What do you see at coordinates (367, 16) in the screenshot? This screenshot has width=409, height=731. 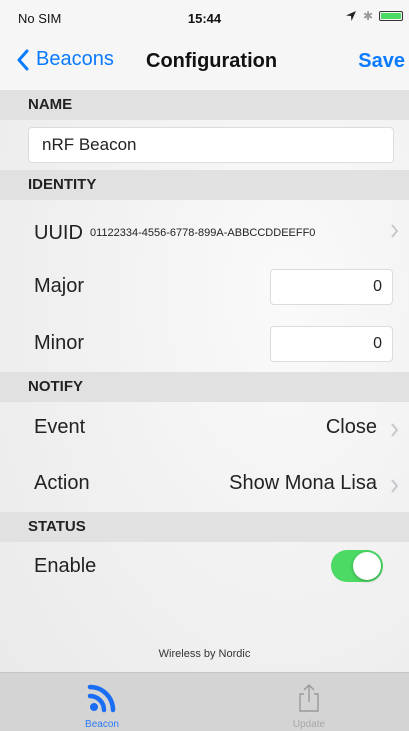 I see `bluetooth-icon: ✱` at bounding box center [367, 16].